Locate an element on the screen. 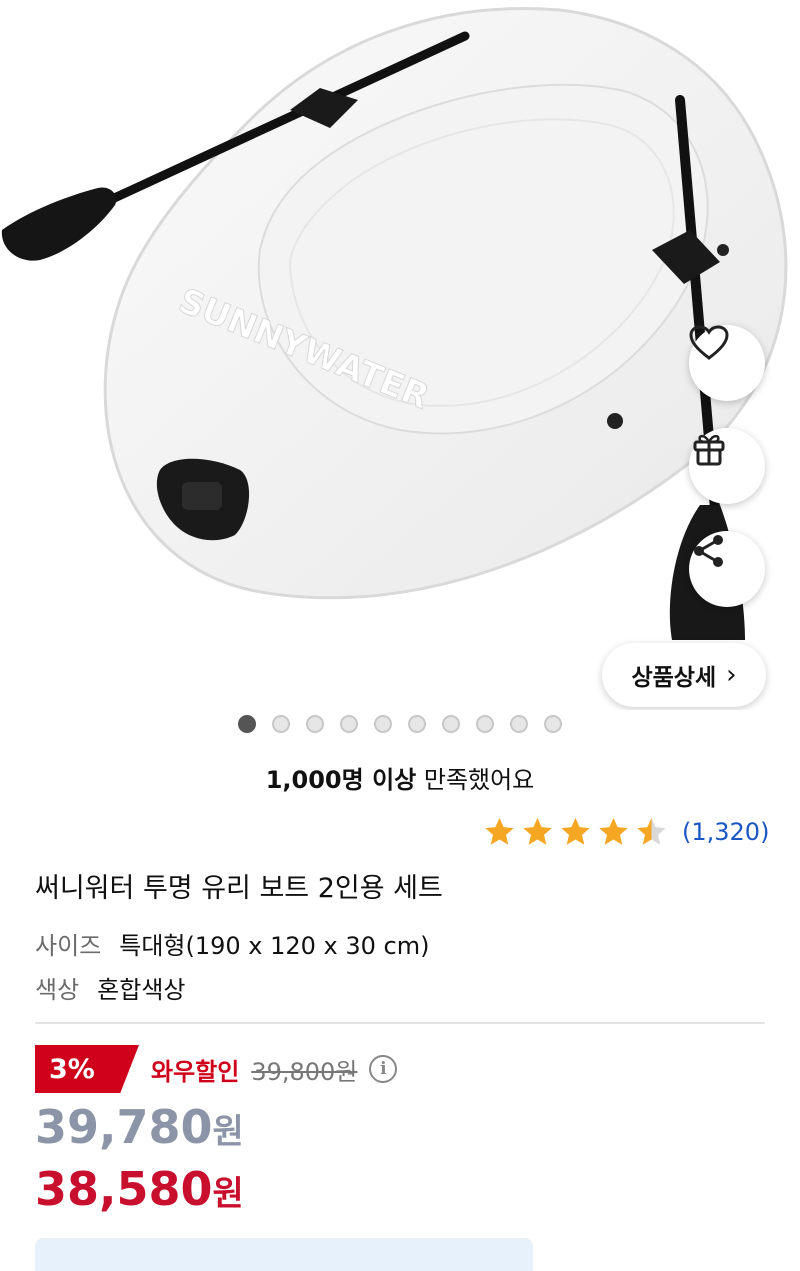 The image size is (800, 1271). star-rating is located at coordinates (575, 832).